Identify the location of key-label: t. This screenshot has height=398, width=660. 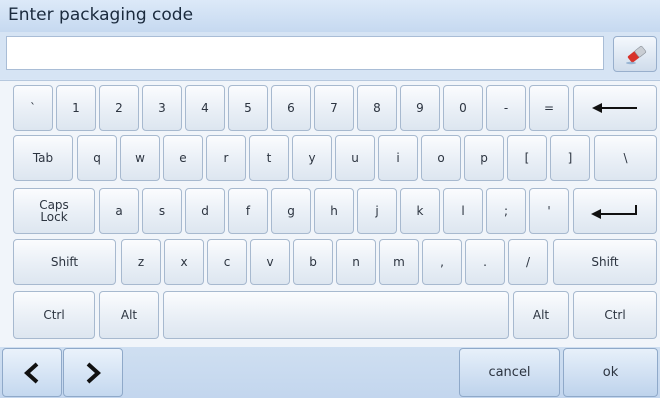
(269, 158).